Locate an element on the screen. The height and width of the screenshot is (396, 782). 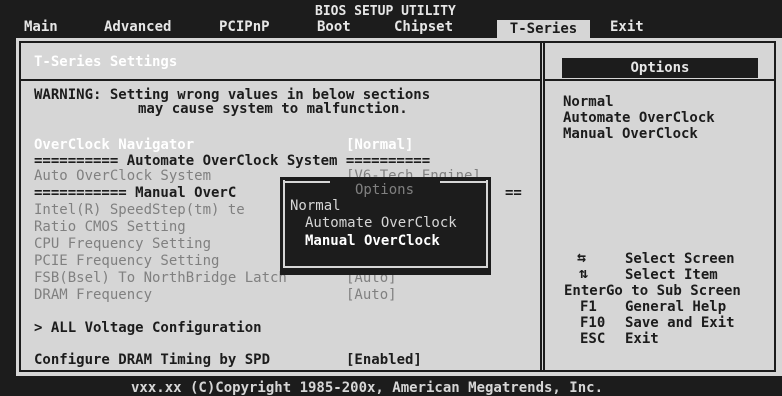
pcie-frequency-label: PCIE Frequency Setting is located at coordinates (126, 261).